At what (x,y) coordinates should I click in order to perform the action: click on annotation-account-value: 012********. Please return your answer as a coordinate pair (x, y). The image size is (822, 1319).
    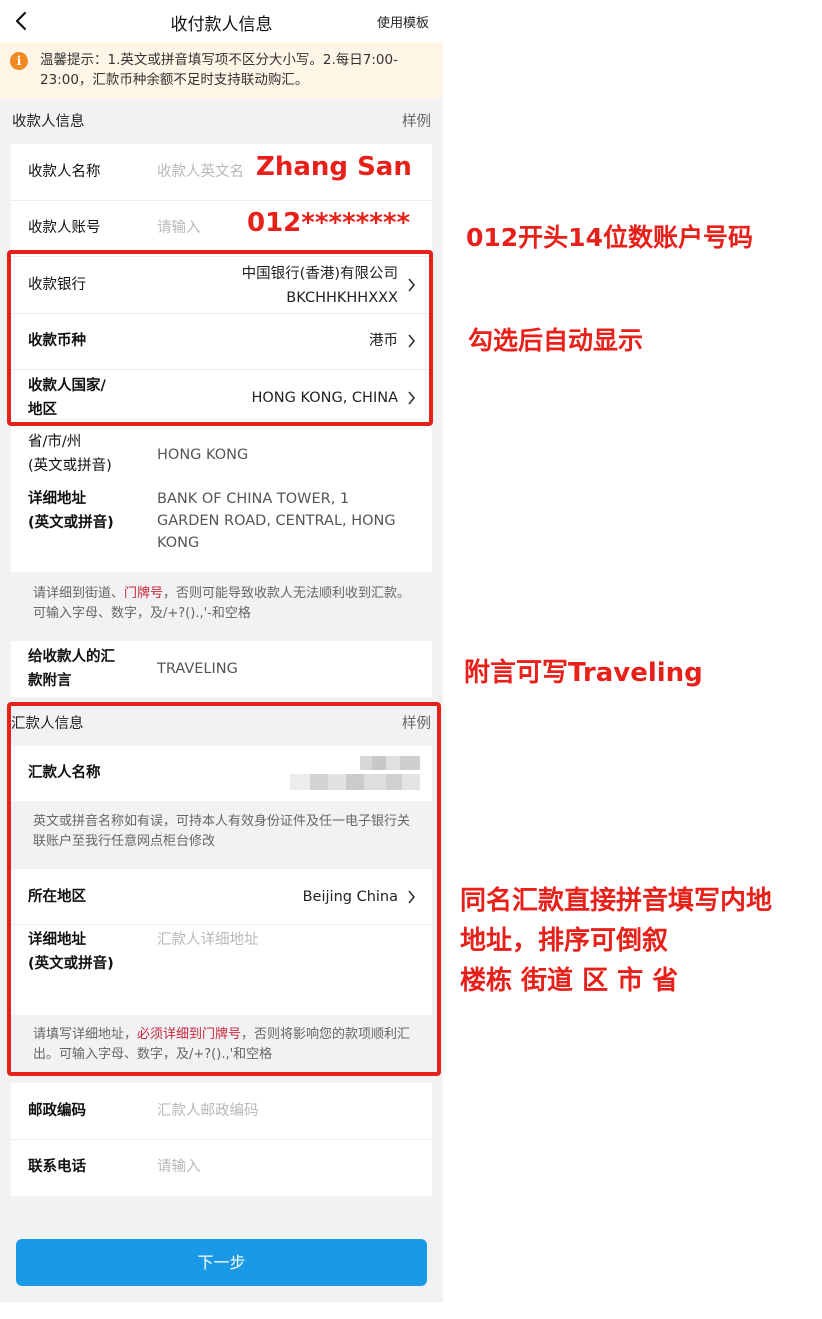
    Looking at the image, I should click on (329, 223).